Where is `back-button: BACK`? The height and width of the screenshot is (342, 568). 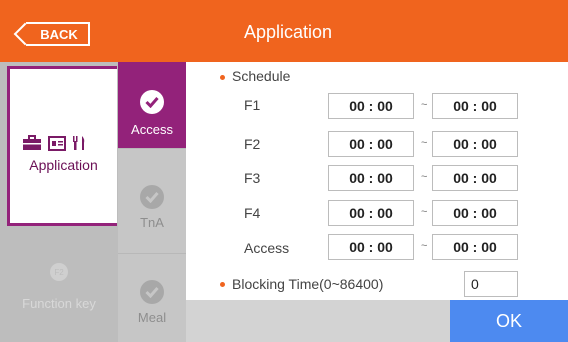 back-button: BACK is located at coordinates (51, 34).